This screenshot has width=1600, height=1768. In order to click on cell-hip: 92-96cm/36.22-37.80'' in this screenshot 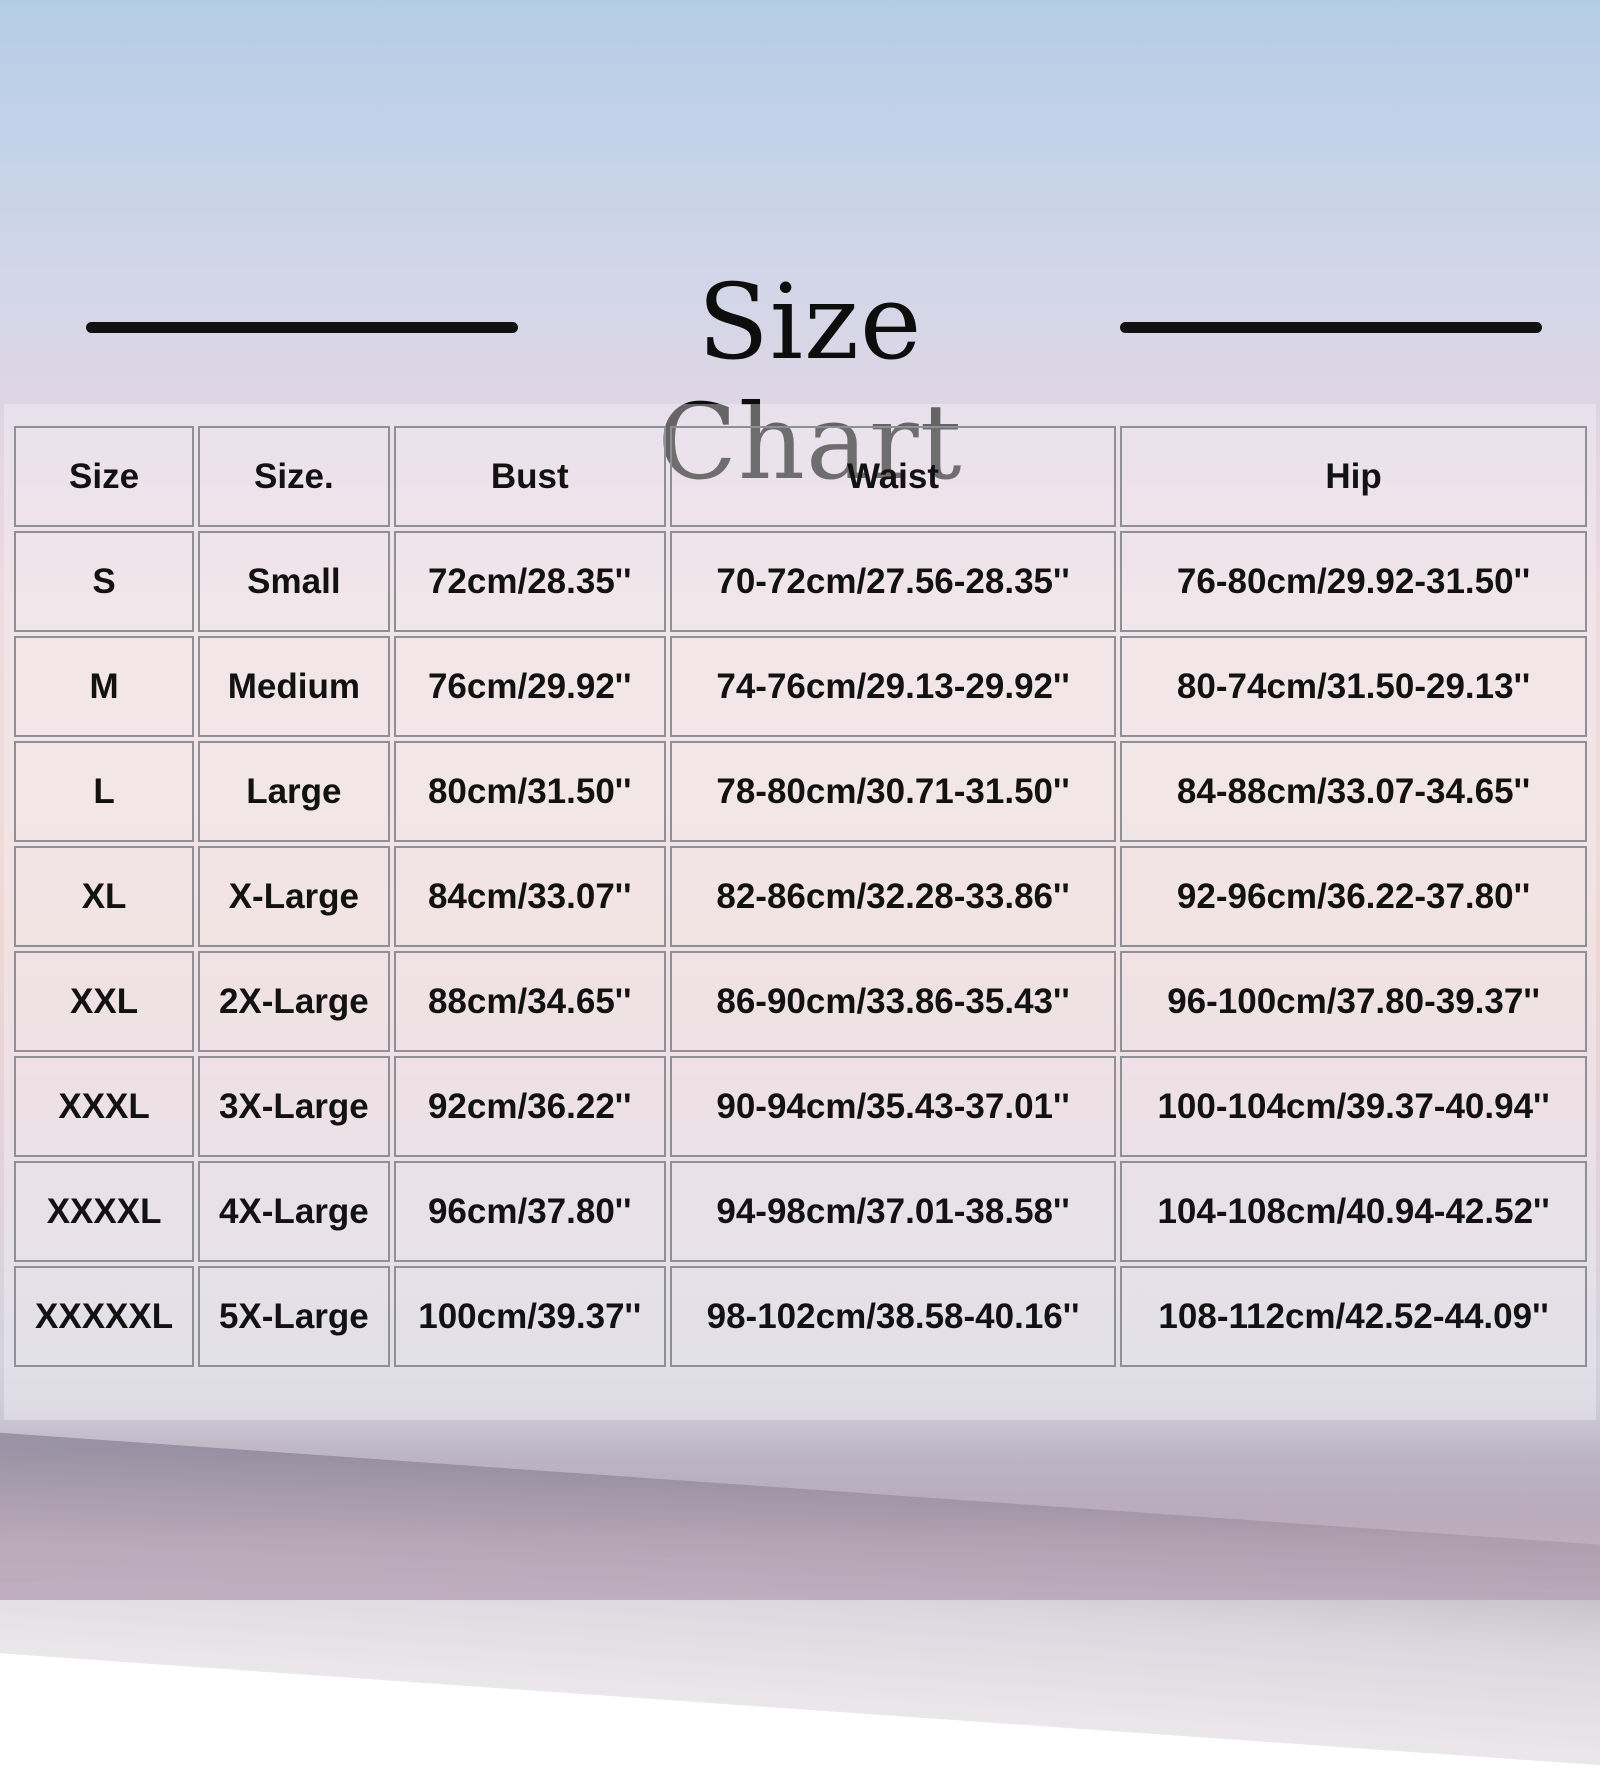, I will do `click(1353, 896)`.